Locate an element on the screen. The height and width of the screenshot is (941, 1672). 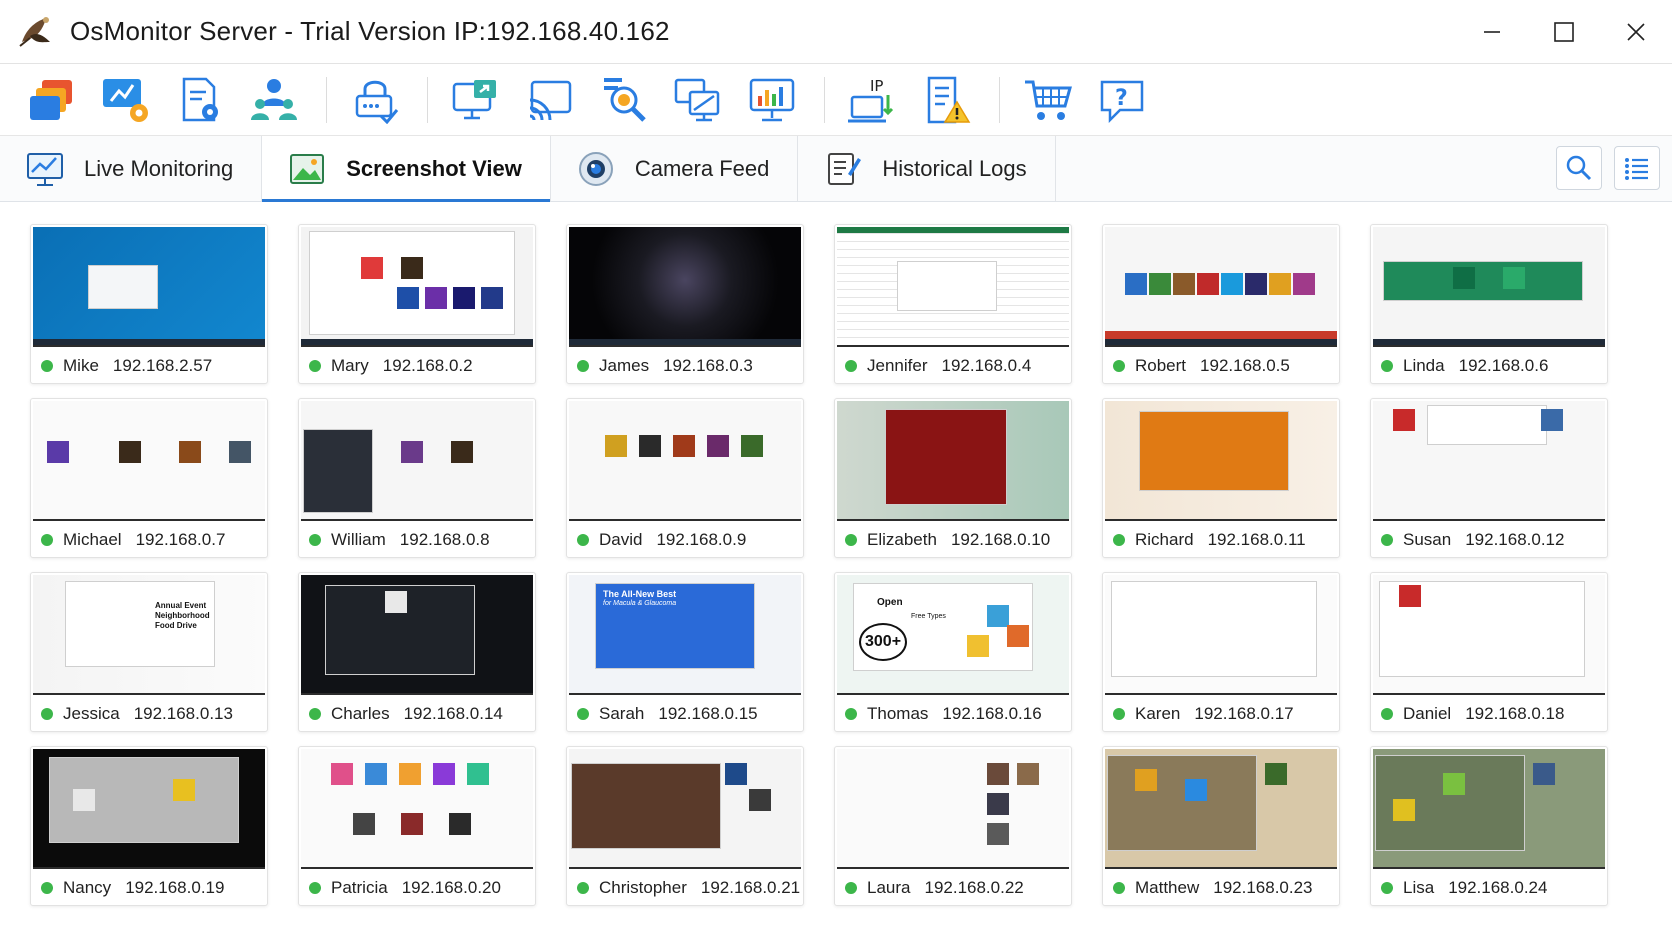
client-card: Christopher 192.168.0.21 is located at coordinates (685, 826).